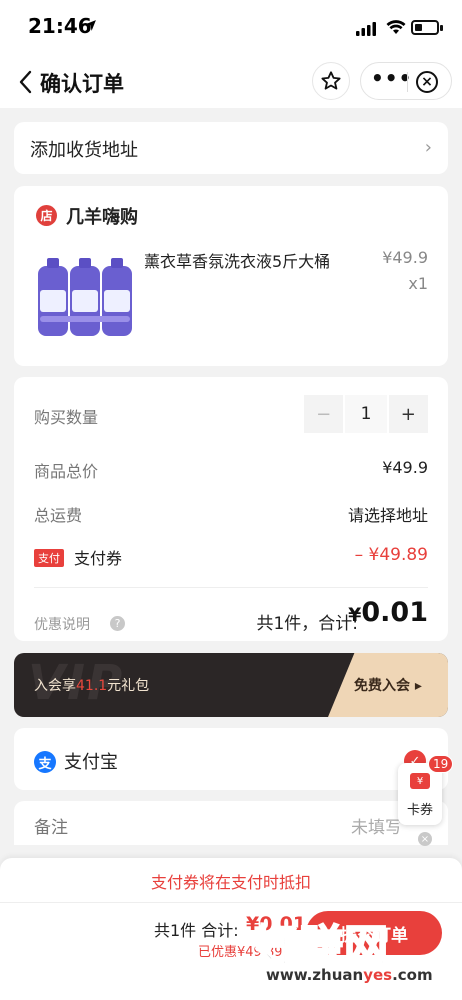 The height and width of the screenshot is (1000, 462). Describe the element at coordinates (91, 762) in the screenshot. I see `payment-method-label: 支付宝` at that location.